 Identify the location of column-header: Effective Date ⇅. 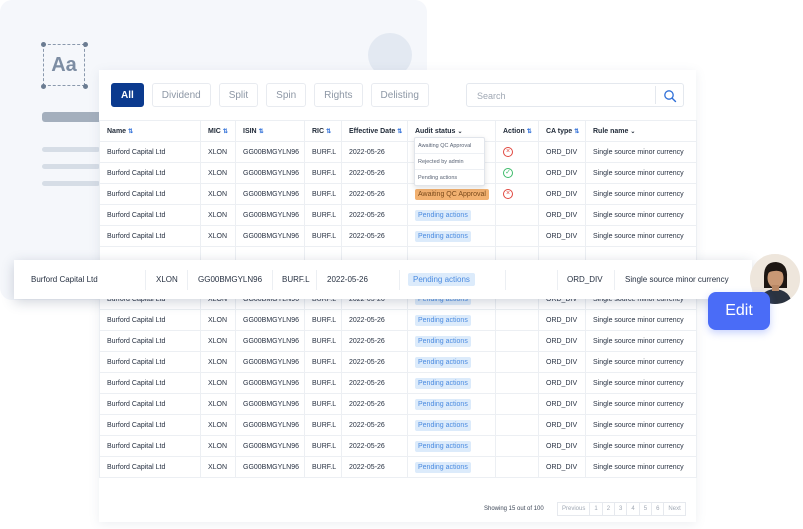
(374, 131).